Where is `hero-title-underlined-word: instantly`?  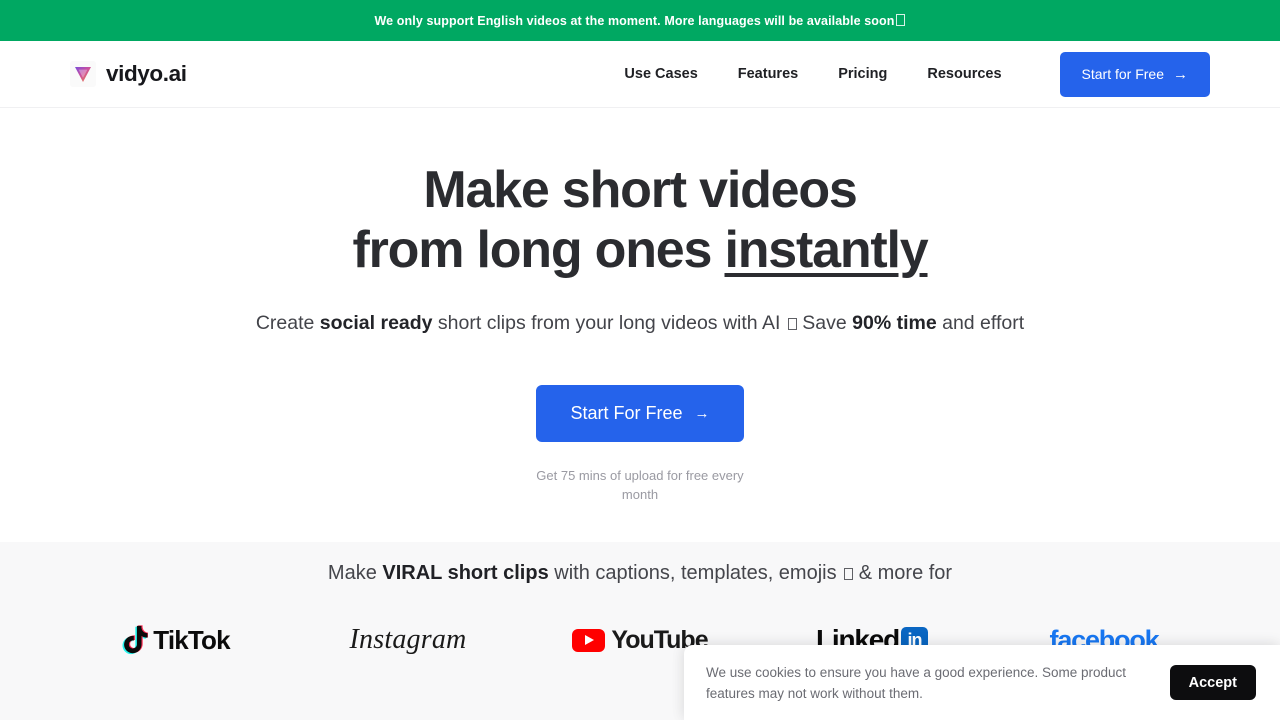
hero-title-underlined-word: instantly is located at coordinates (826, 250).